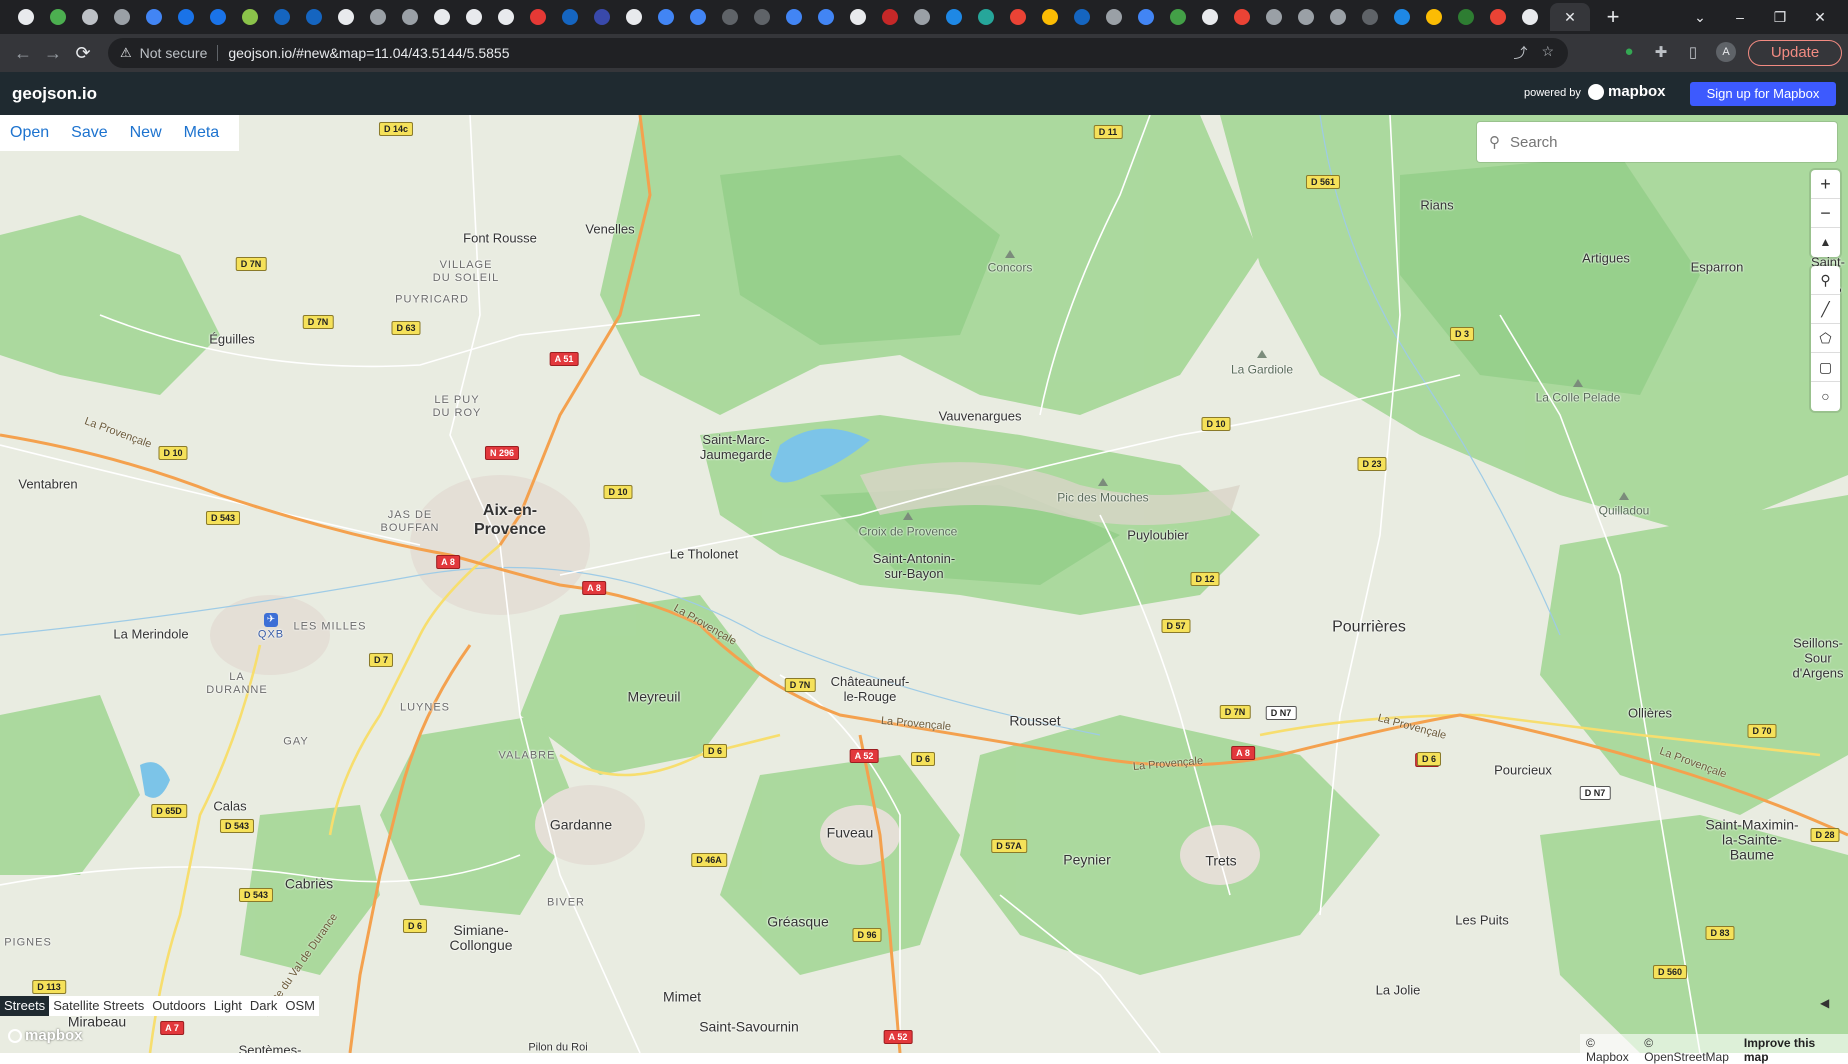  I want to click on search-input, so click(1660, 142).